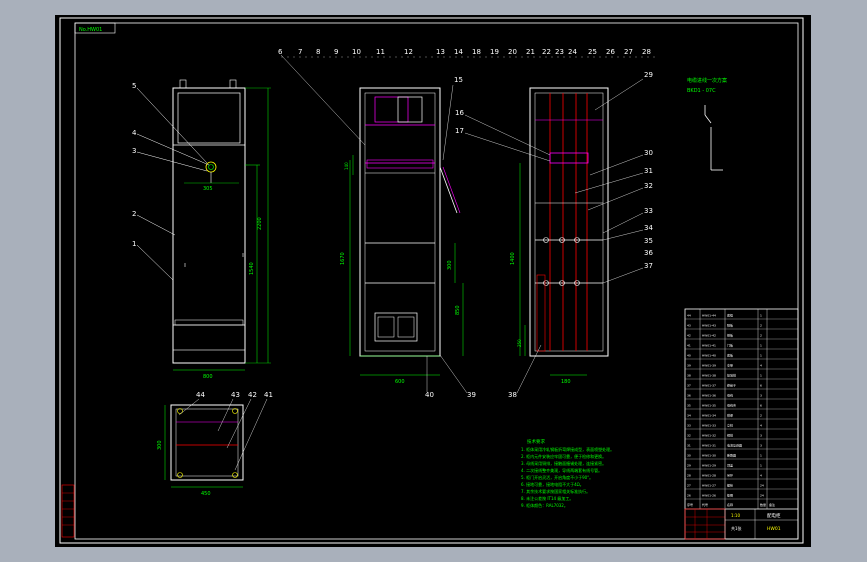 This screenshot has height=562, width=867. I want to click on title-name: 配电柜, so click(774, 515).